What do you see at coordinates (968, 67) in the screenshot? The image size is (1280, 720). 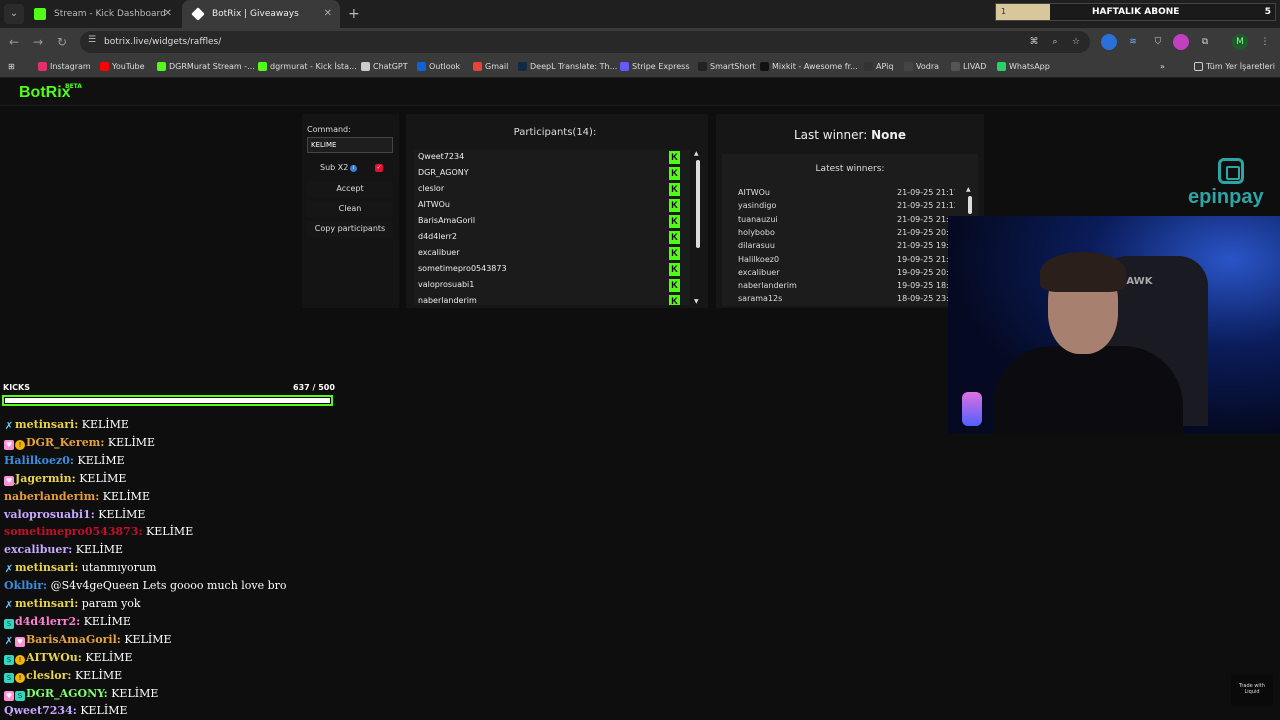 I see `bookmark-item: LIVAD` at bounding box center [968, 67].